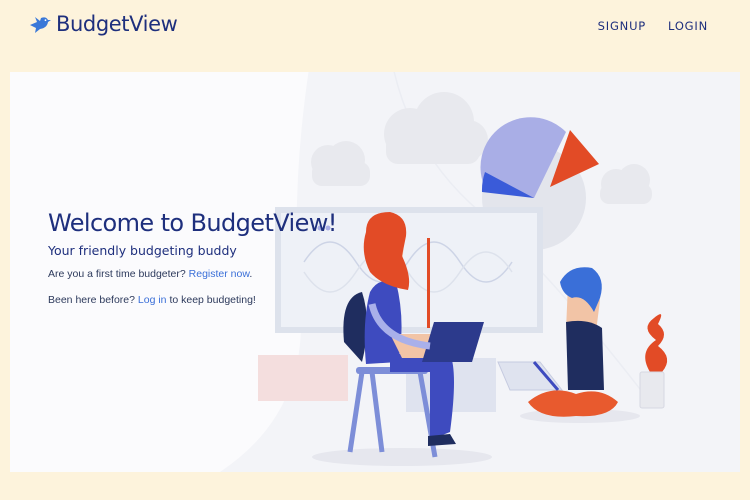 This screenshot has height=500, width=750. Describe the element at coordinates (622, 26) in the screenshot. I see `signup-link: SIGNUP` at that location.